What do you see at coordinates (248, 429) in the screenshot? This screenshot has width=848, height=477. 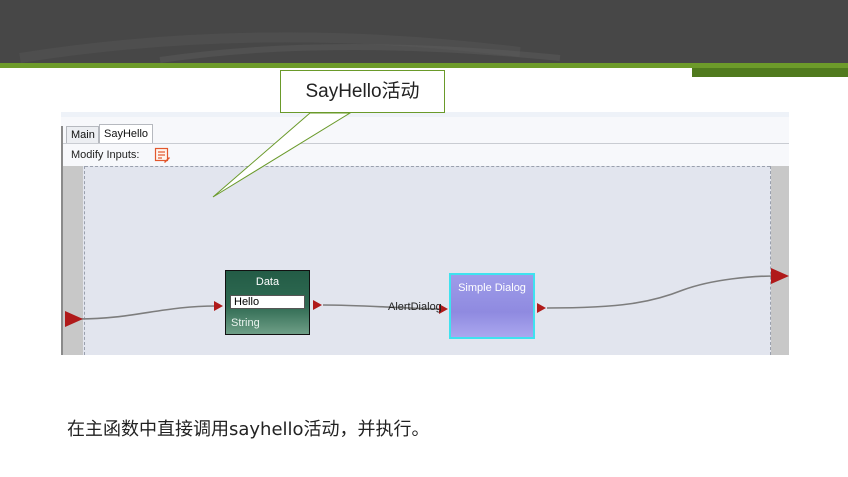 I see `slide-caption: 在主函数中直接调用sayhello活动，并执行。` at bounding box center [248, 429].